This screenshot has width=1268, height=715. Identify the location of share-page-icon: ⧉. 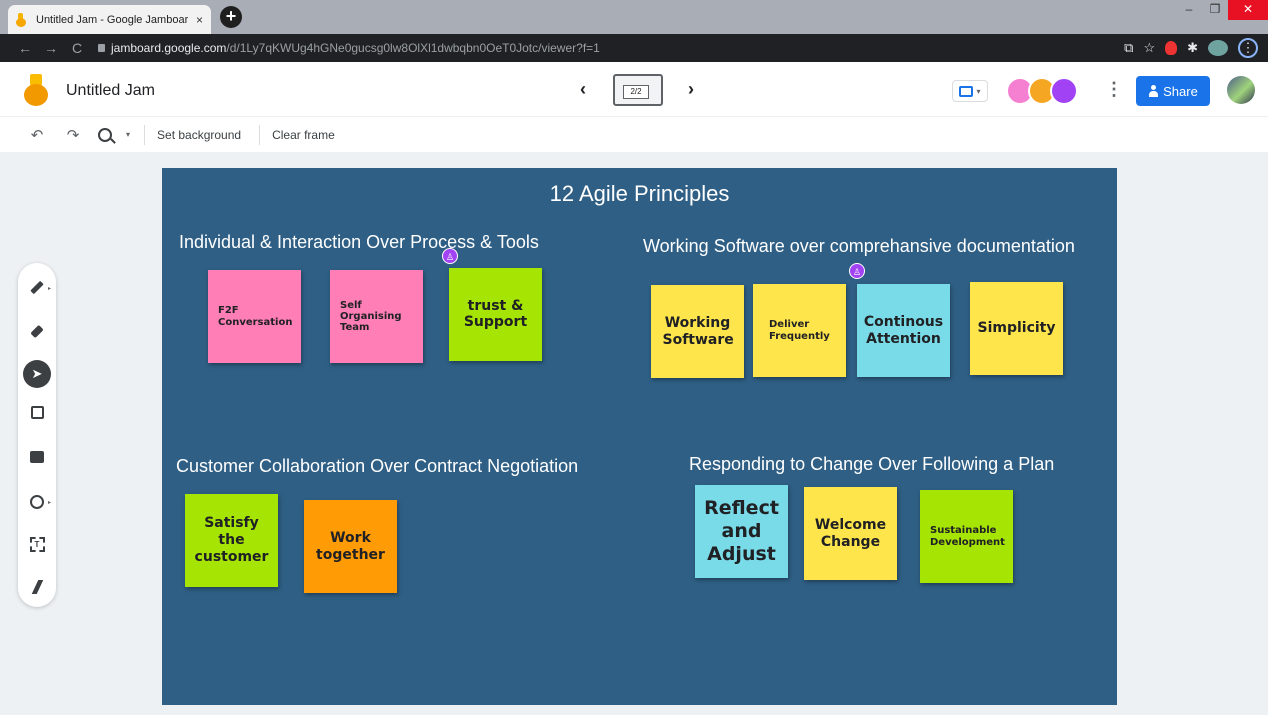
(1128, 48).